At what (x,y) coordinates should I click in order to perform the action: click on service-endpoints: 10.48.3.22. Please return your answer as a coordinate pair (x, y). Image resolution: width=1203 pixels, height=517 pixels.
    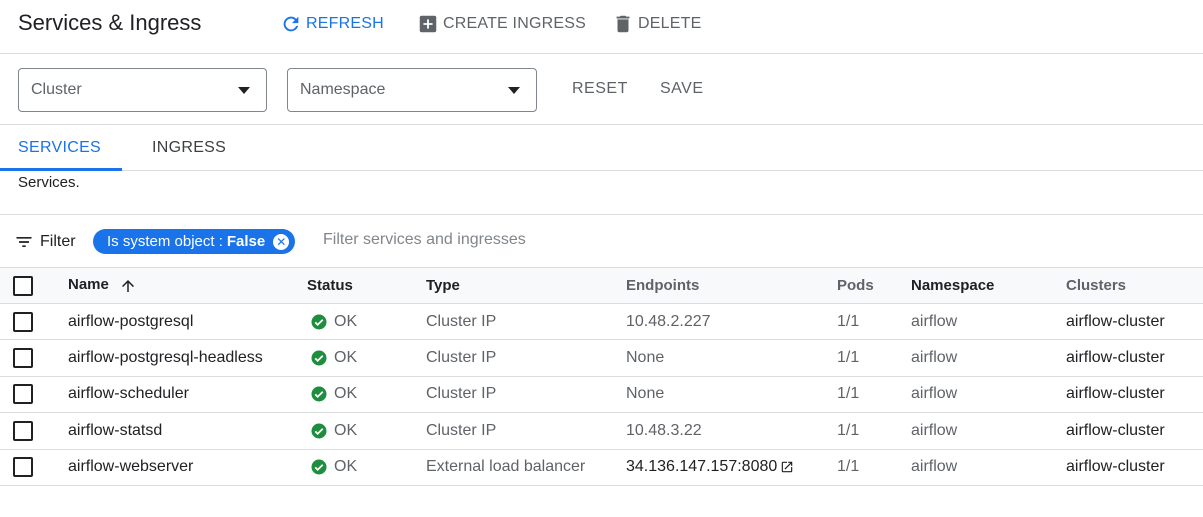
    Looking at the image, I should click on (731, 431).